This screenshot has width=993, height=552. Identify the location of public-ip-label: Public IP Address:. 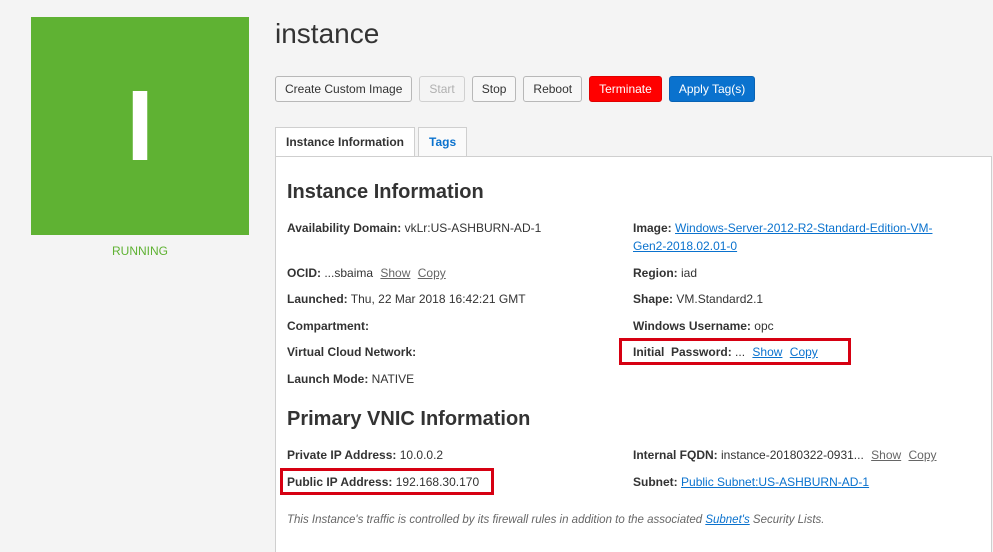
(340, 482).